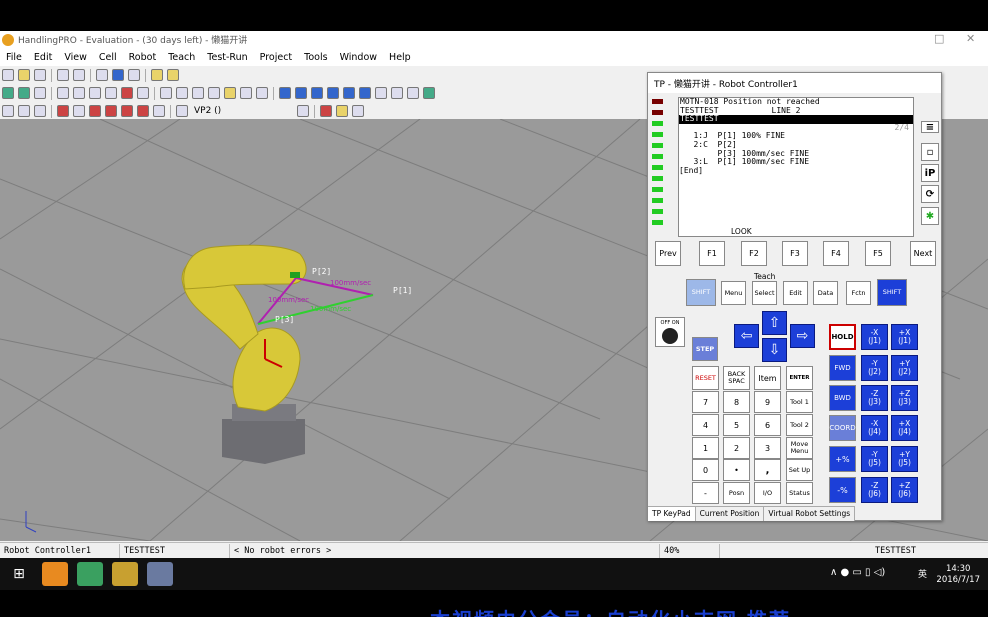 The height and width of the screenshot is (617, 988). What do you see at coordinates (118, 75) in the screenshot?
I see `tool-icon` at bounding box center [118, 75].